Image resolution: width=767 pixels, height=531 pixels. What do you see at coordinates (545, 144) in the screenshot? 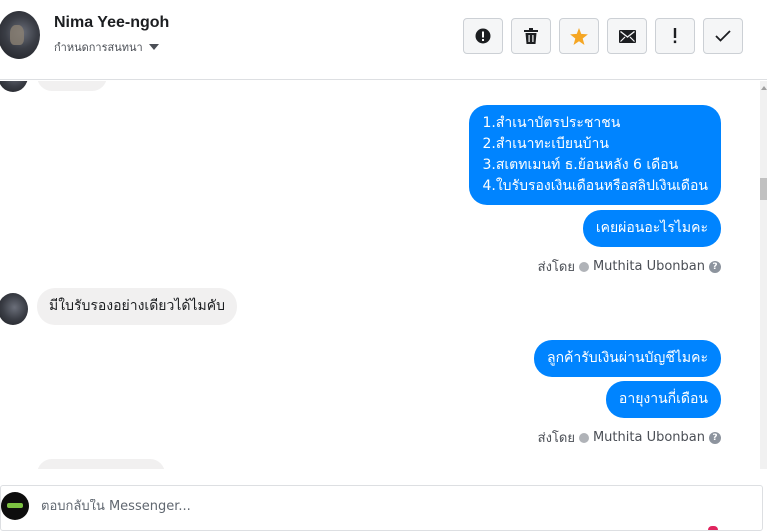
I see `message-line: 2.สำเนาทะเบียนบ้าน` at bounding box center [545, 144].